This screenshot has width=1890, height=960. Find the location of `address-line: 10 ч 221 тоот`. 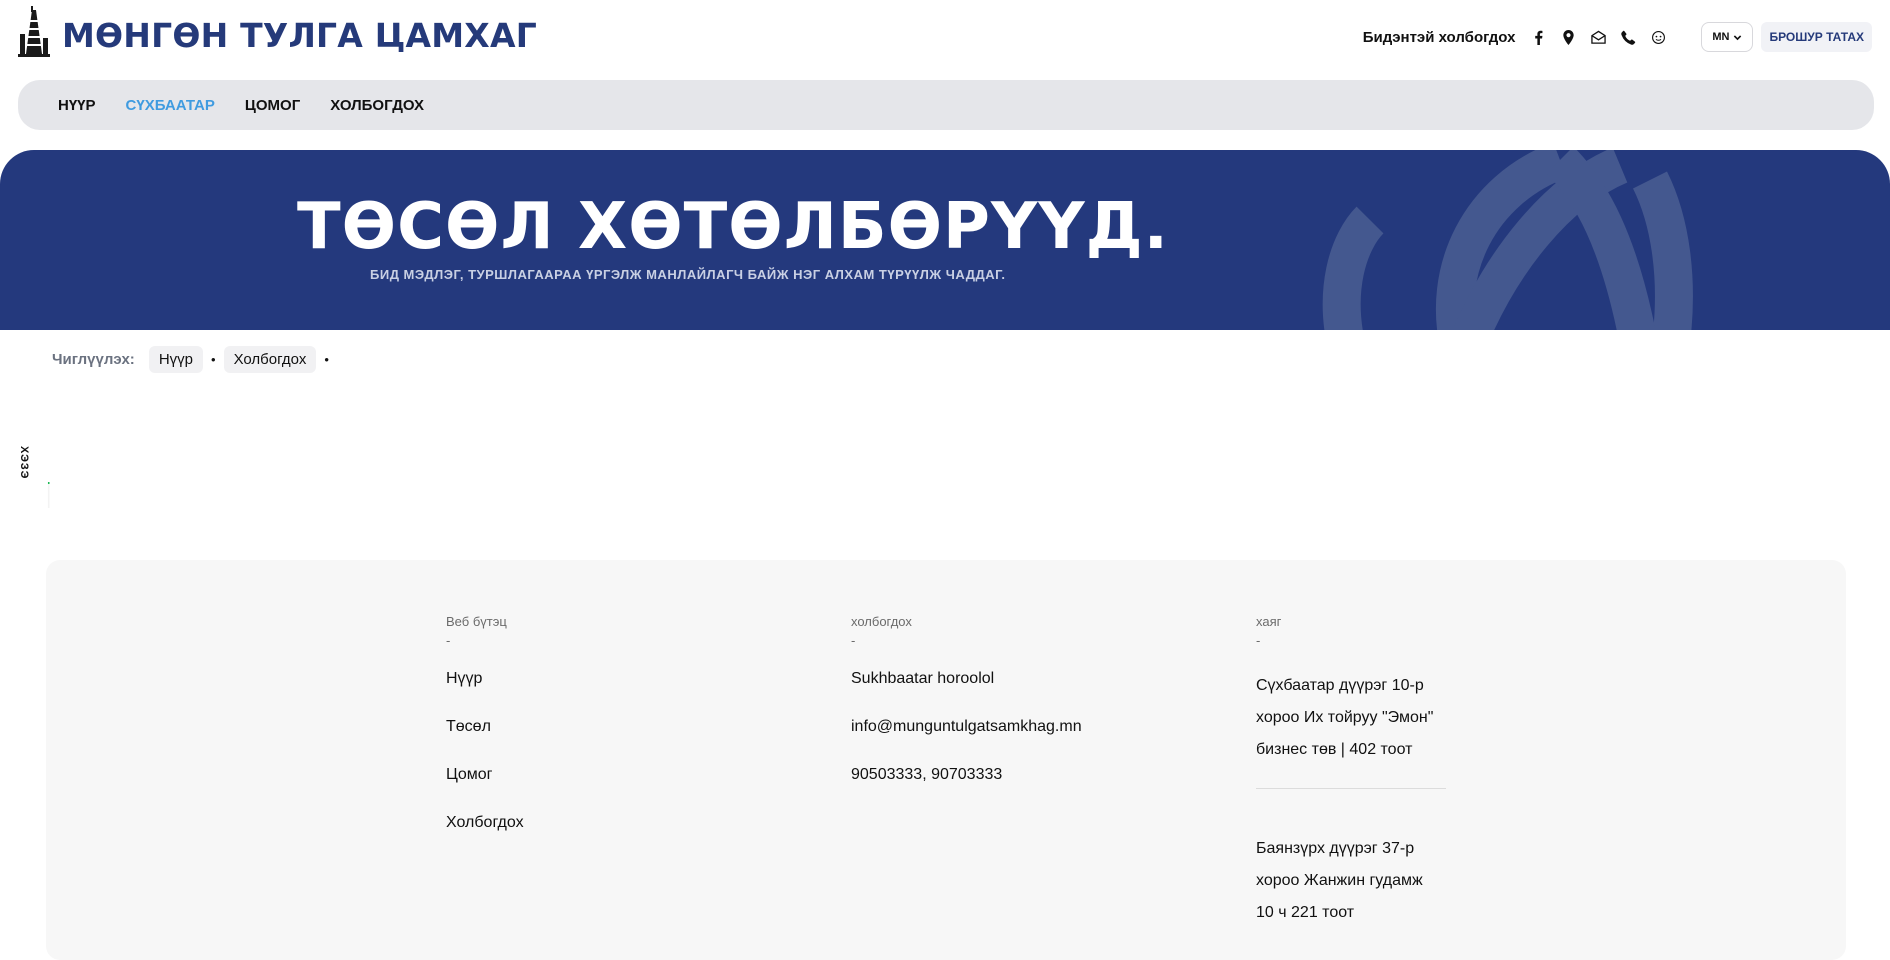

address-line: 10 ч 221 тоот is located at coordinates (1305, 912).